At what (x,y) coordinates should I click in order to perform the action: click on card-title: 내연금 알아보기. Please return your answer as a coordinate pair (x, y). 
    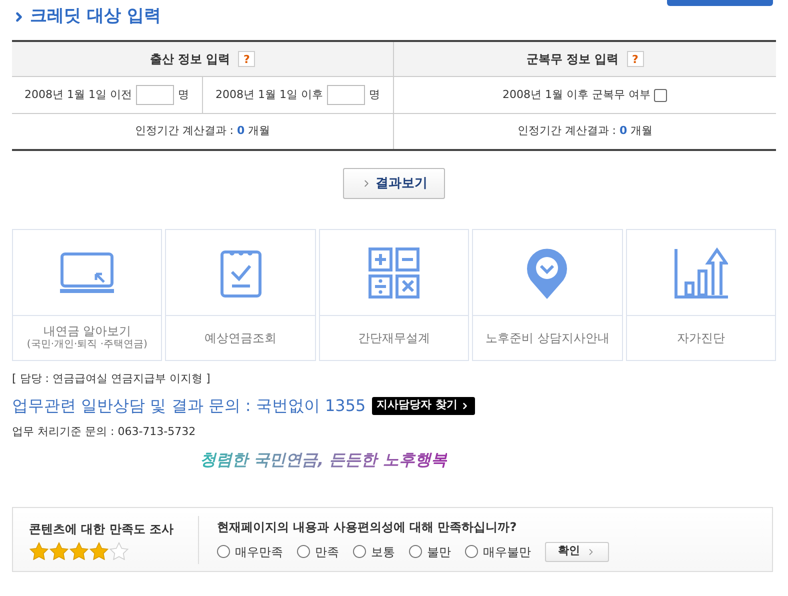
    Looking at the image, I should click on (87, 331).